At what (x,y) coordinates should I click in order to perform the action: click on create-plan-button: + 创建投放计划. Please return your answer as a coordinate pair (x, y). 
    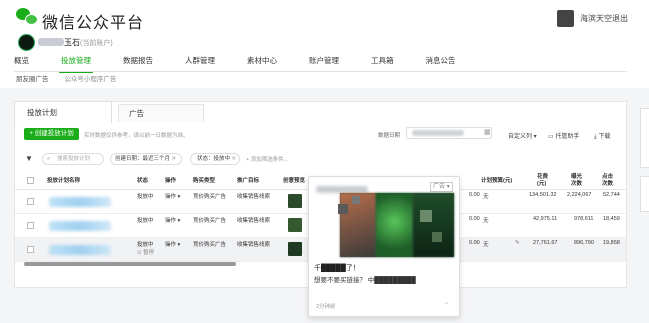
    Looking at the image, I should click on (51, 134).